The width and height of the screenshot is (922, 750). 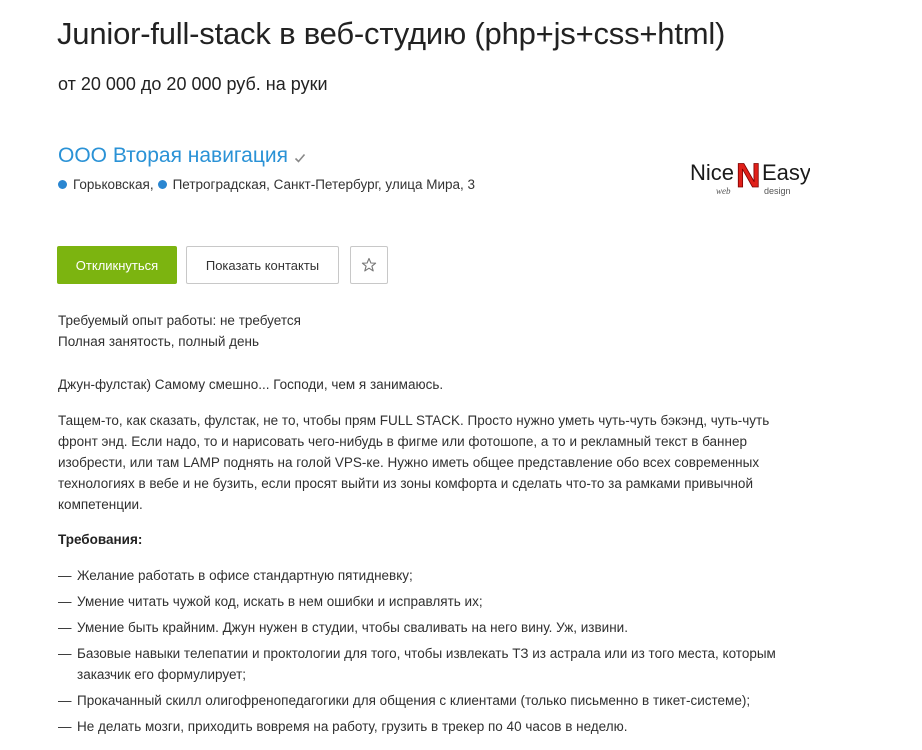 I want to click on logo-sub-right: design, so click(x=777, y=191).